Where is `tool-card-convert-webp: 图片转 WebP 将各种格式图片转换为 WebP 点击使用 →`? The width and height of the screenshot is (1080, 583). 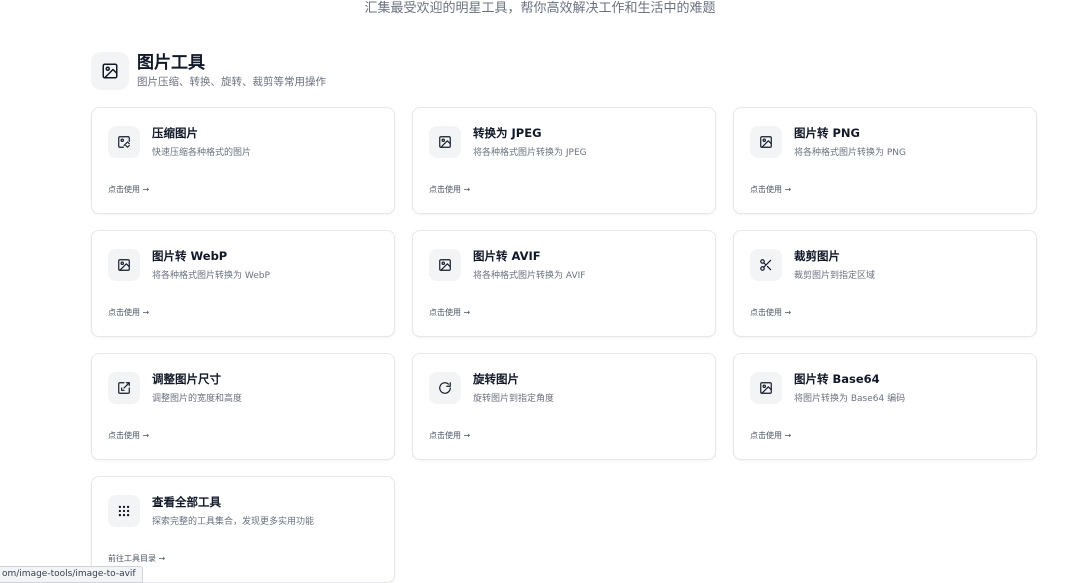 tool-card-convert-webp: 图片转 WebP 将各种格式图片转换为 WebP 点击使用 → is located at coordinates (243, 283).